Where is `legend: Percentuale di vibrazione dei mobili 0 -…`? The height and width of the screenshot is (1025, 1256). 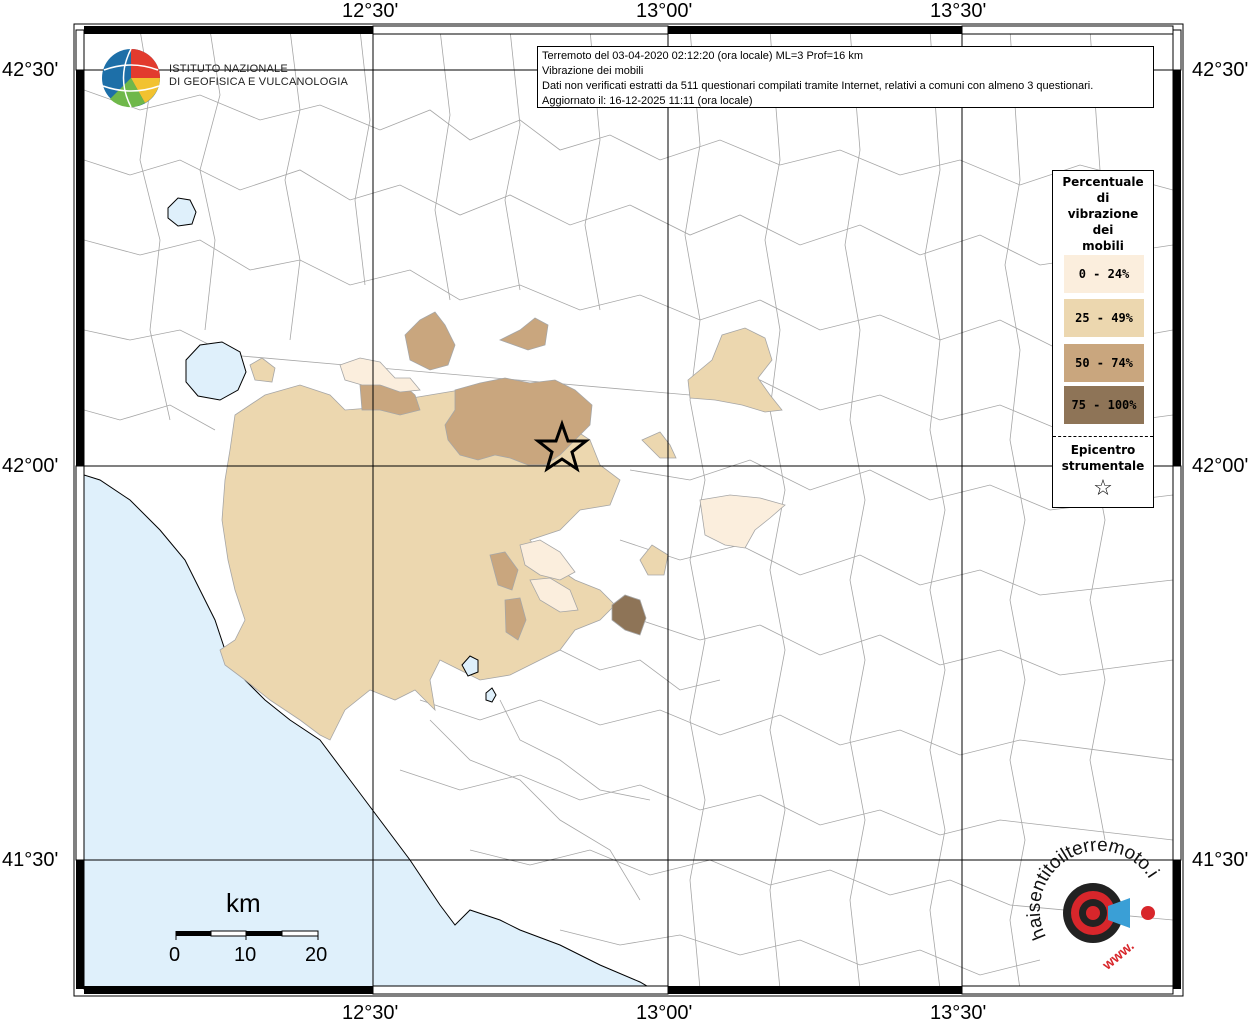
legend: Percentuale di vibrazione dei mobili 0 -… is located at coordinates (1103, 339).